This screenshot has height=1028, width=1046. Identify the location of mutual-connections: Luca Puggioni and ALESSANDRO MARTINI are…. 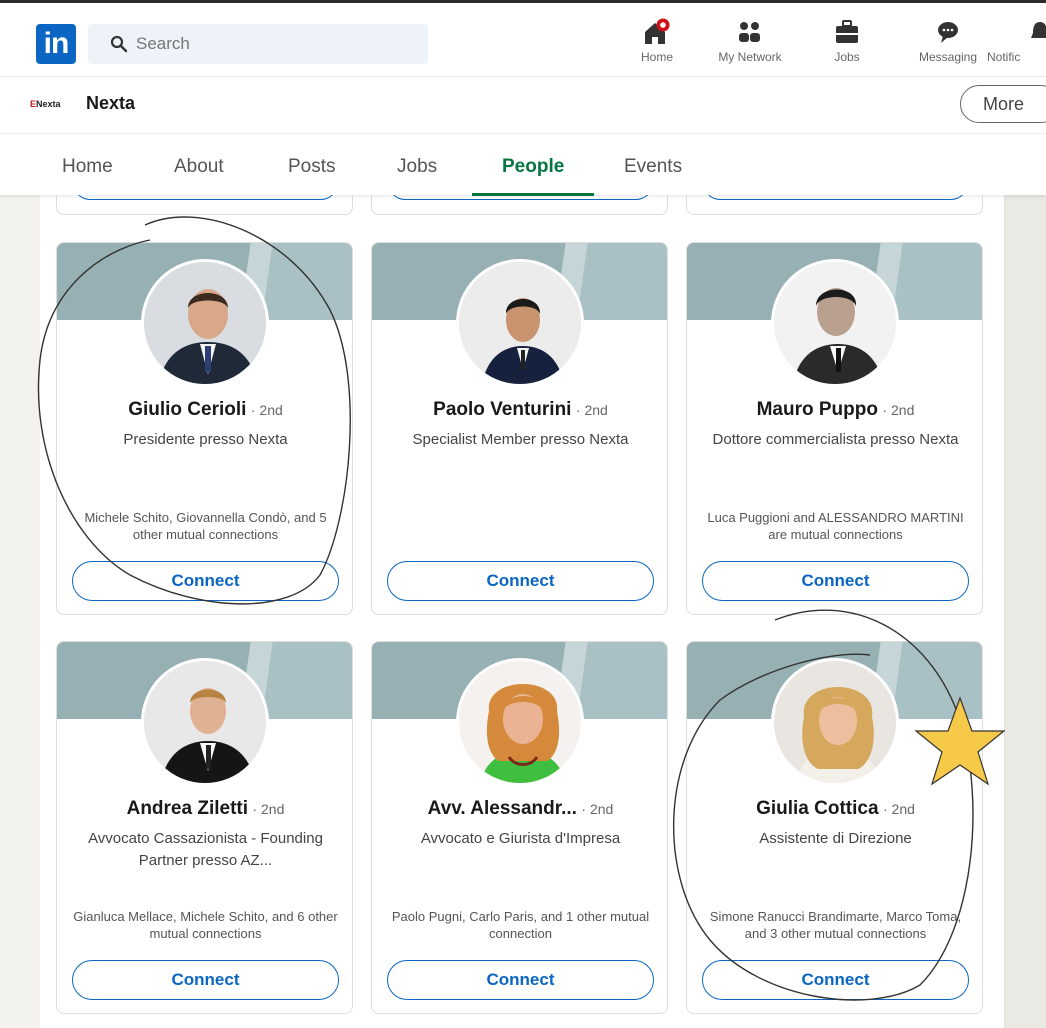
(835, 526).